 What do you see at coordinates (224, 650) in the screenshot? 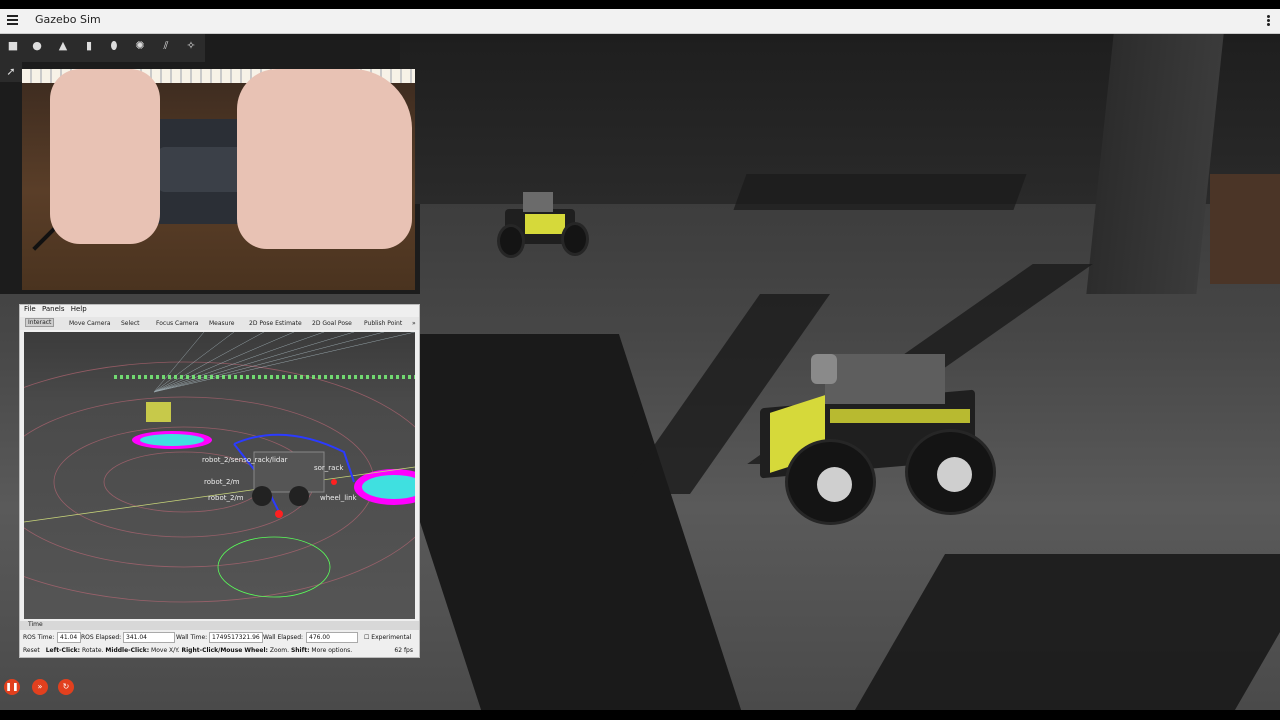
I see `help-right-key: Right-Click/Mouse Wheel:` at bounding box center [224, 650].